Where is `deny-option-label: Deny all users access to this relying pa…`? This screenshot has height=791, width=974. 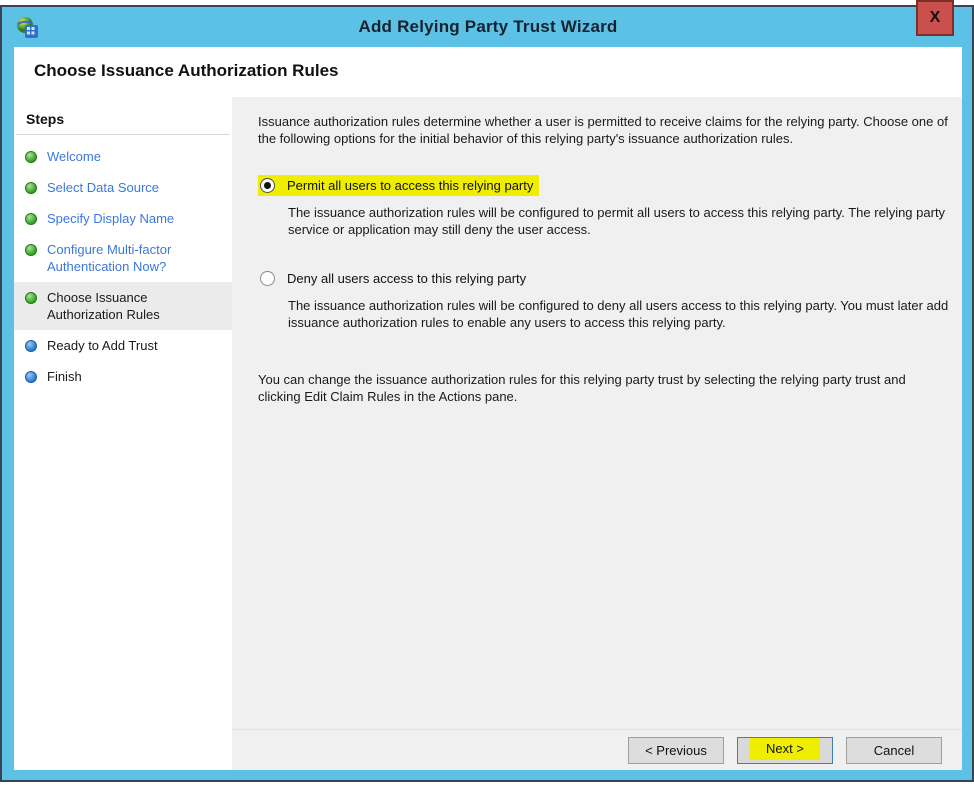
deny-option-label: Deny all users access to this relying pa… is located at coordinates (407, 278).